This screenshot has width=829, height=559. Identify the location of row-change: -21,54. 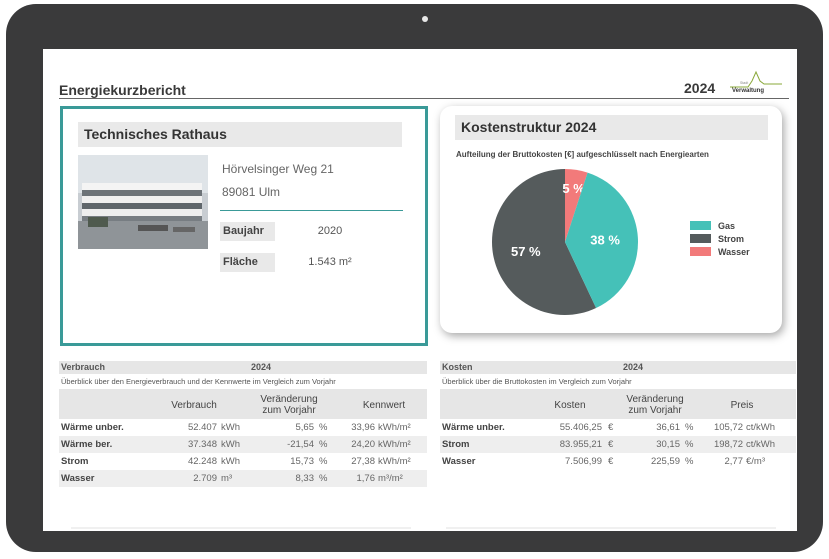
(300, 444).